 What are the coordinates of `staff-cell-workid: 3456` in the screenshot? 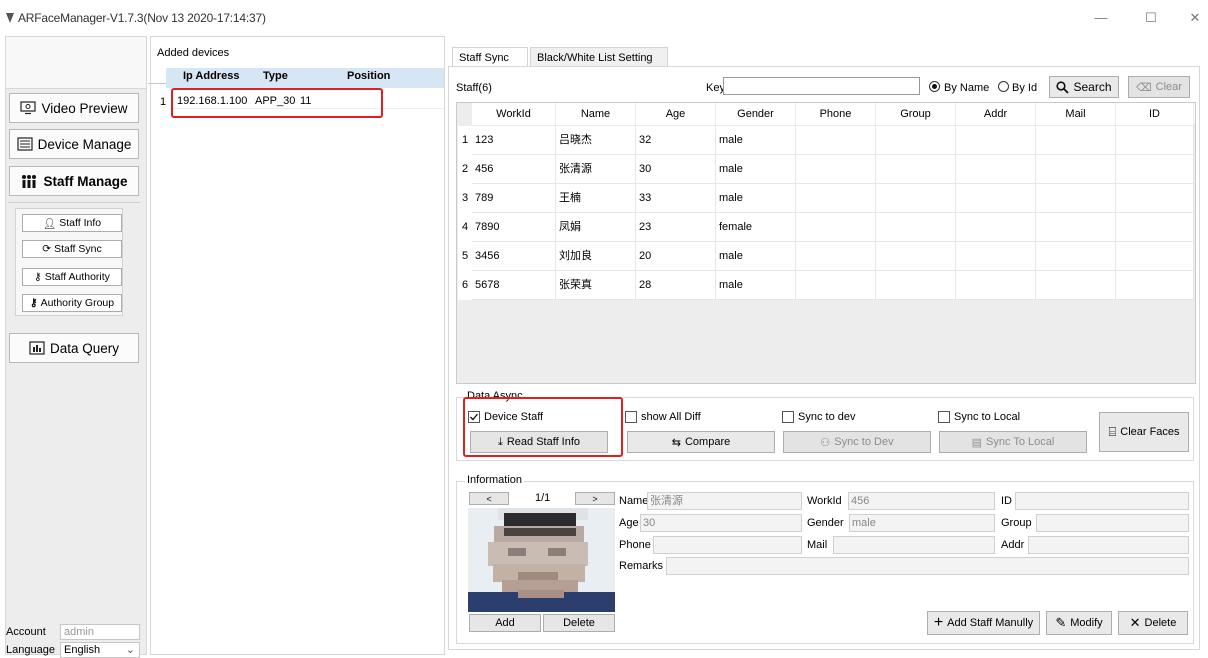 It's located at (514, 256).